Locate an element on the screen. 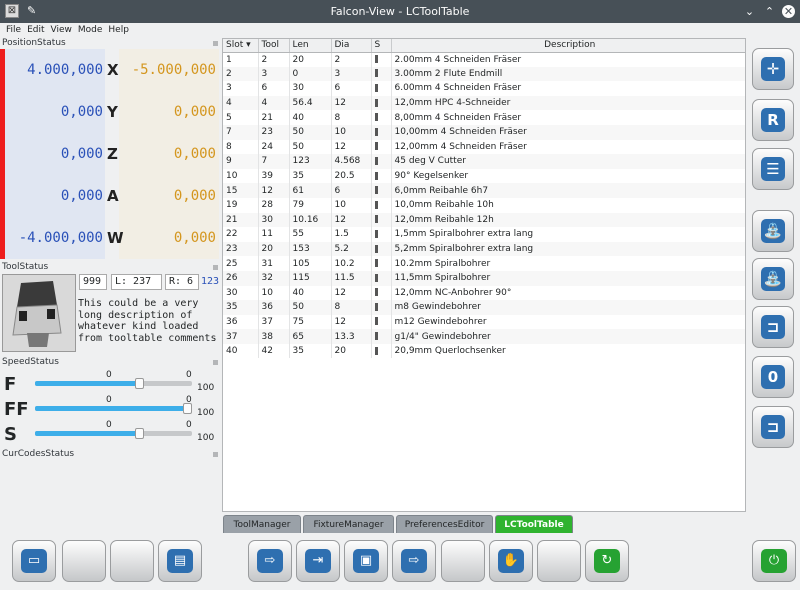 This screenshot has height=590, width=800. cell-tool: 2 is located at coordinates (274, 59).